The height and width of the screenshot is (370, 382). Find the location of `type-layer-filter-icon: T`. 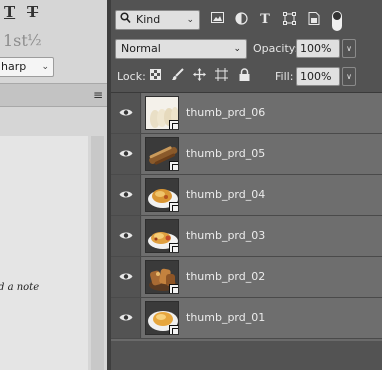

type-layer-filter-icon: T is located at coordinates (265, 20).